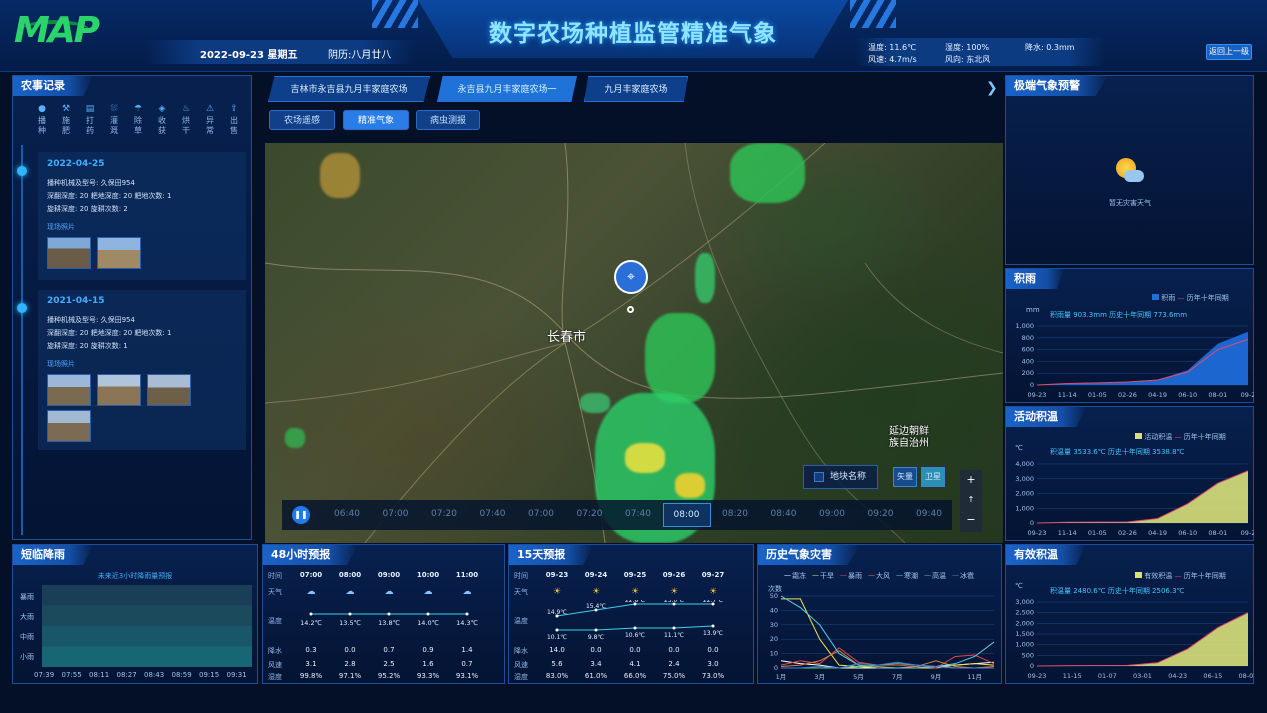 The width and height of the screenshot is (1267, 713). What do you see at coordinates (855, 576) in the screenshot?
I see `legend-label: 暴雨` at bounding box center [855, 576].